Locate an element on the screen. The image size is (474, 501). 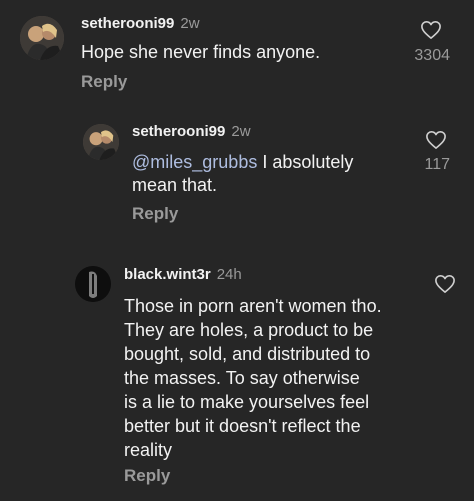
comment-text-line: Those in porn aren't women tho. is located at coordinates (253, 306).